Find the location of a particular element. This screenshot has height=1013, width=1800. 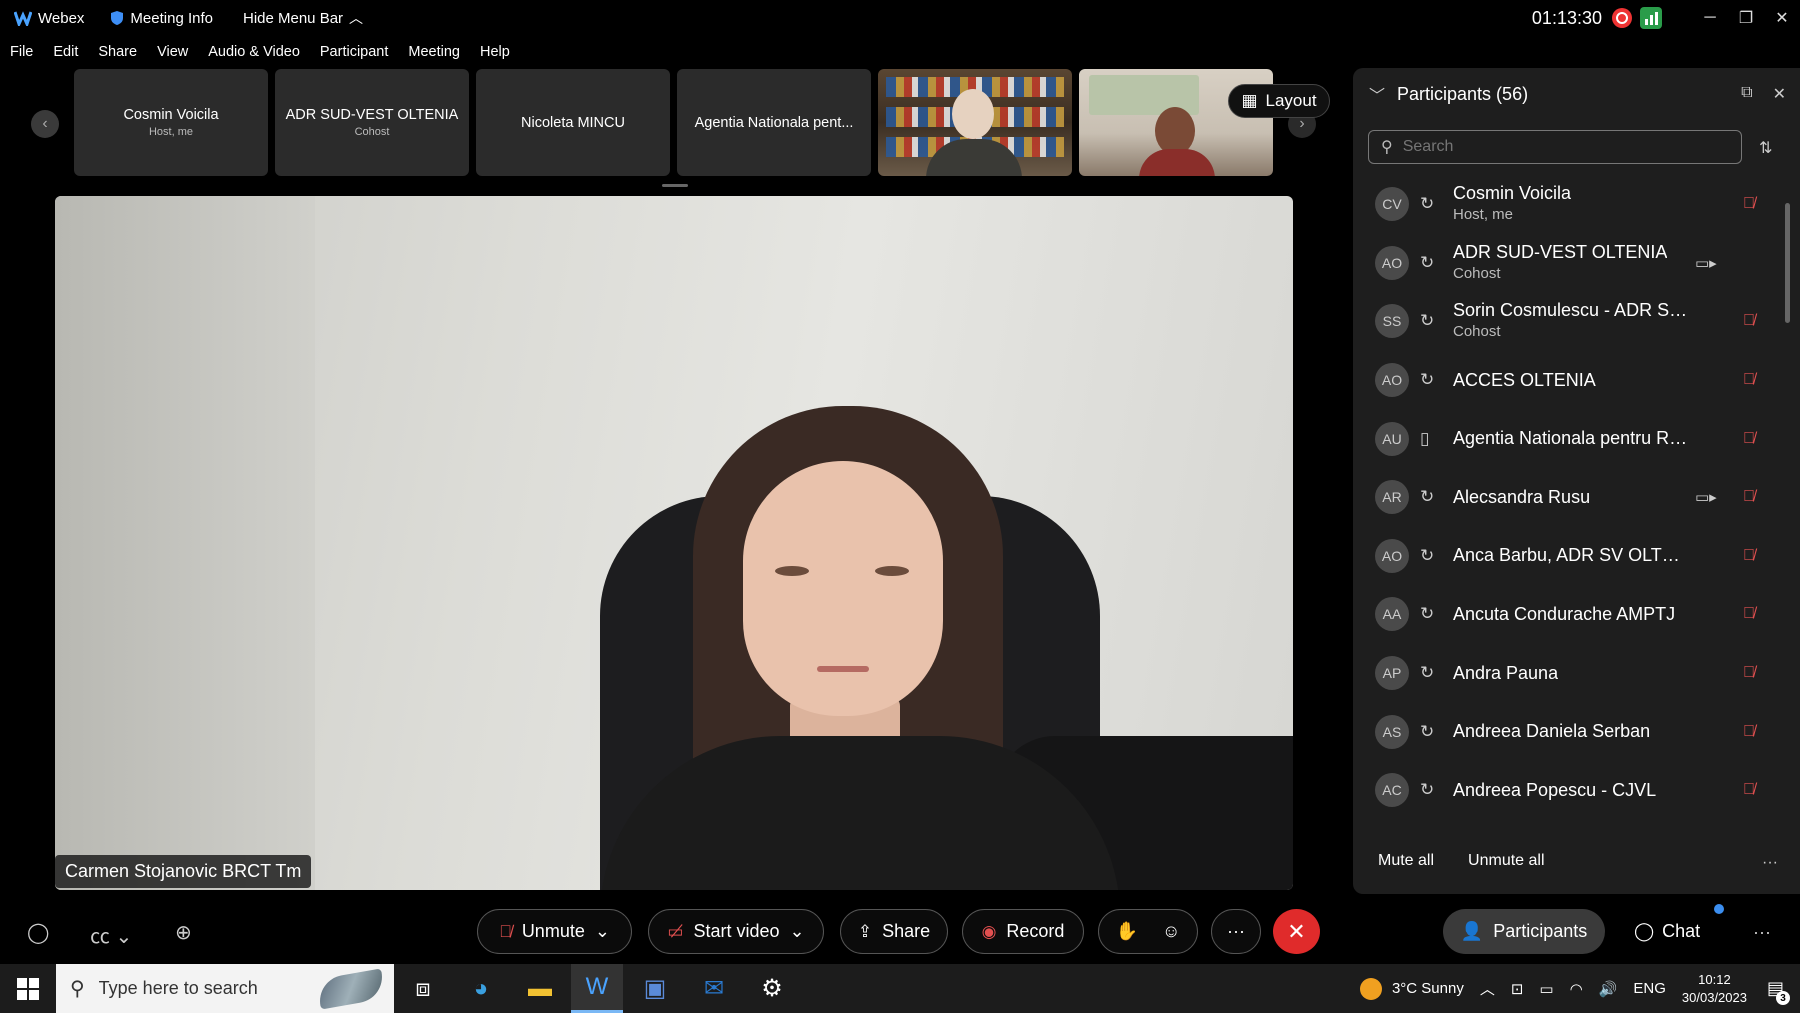

menu-share: Share is located at coordinates (117, 52).